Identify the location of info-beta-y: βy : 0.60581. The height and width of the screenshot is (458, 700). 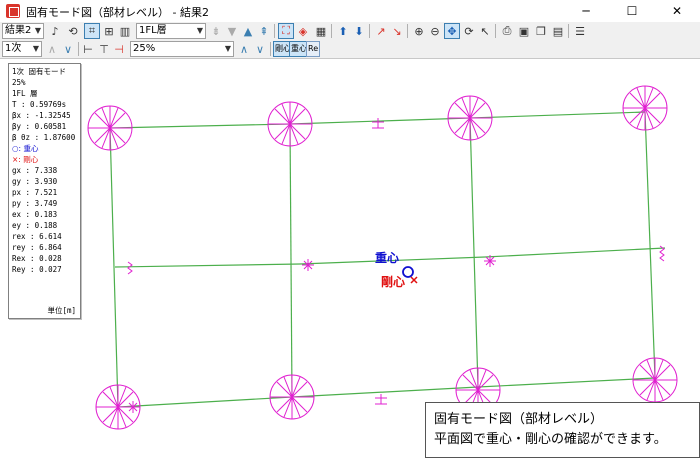
(39, 126).